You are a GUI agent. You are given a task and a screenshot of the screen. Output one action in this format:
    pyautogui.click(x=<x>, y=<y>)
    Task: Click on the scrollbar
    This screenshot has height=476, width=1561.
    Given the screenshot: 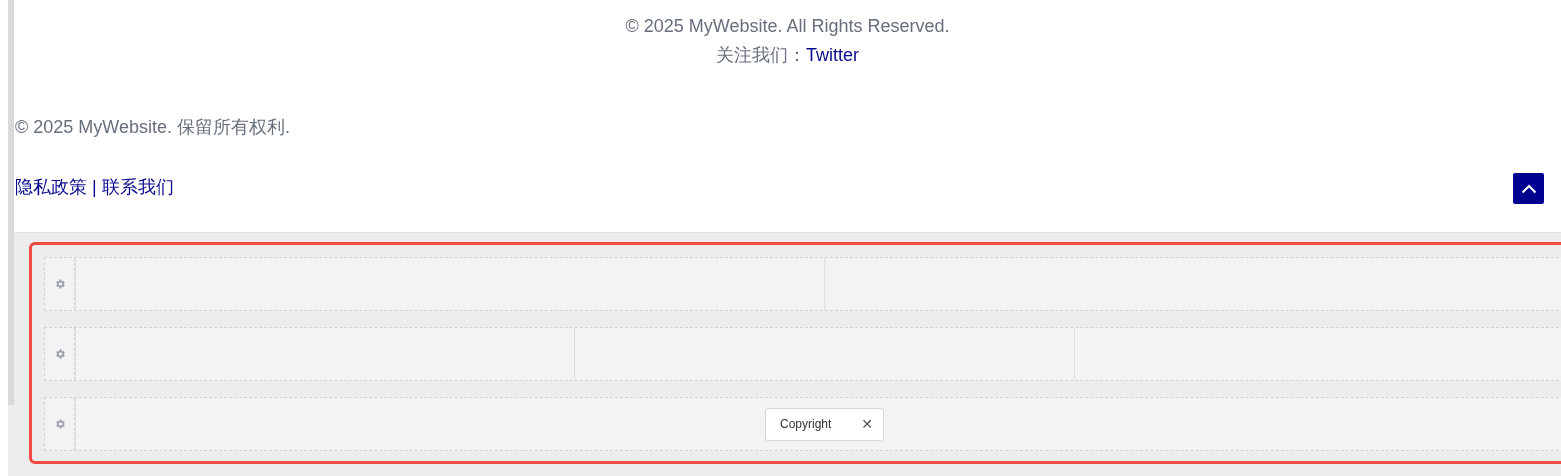 What is the action you would take?
    pyautogui.click(x=11, y=238)
    